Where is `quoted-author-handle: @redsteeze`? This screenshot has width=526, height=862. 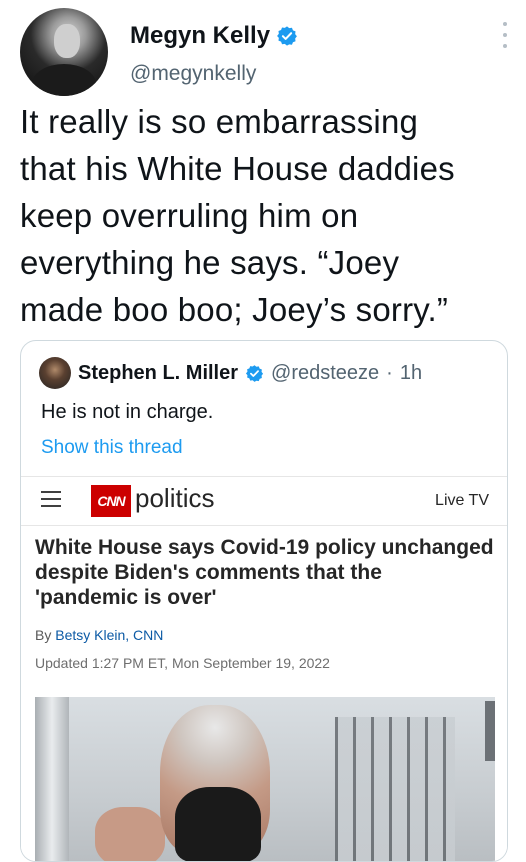
quoted-author-handle: @redsteeze is located at coordinates (325, 372).